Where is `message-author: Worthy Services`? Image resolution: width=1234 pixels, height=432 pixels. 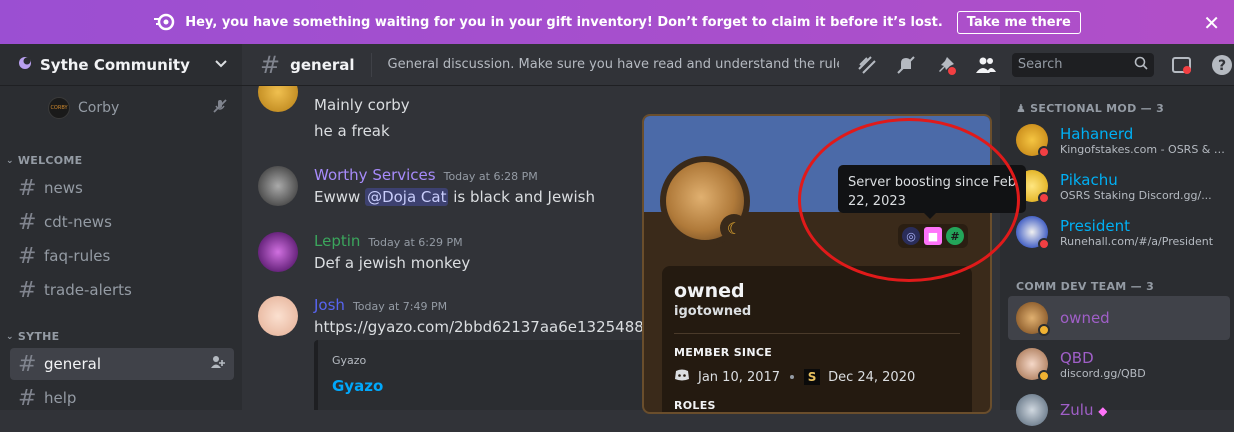
message-author: Worthy Services is located at coordinates (375, 175).